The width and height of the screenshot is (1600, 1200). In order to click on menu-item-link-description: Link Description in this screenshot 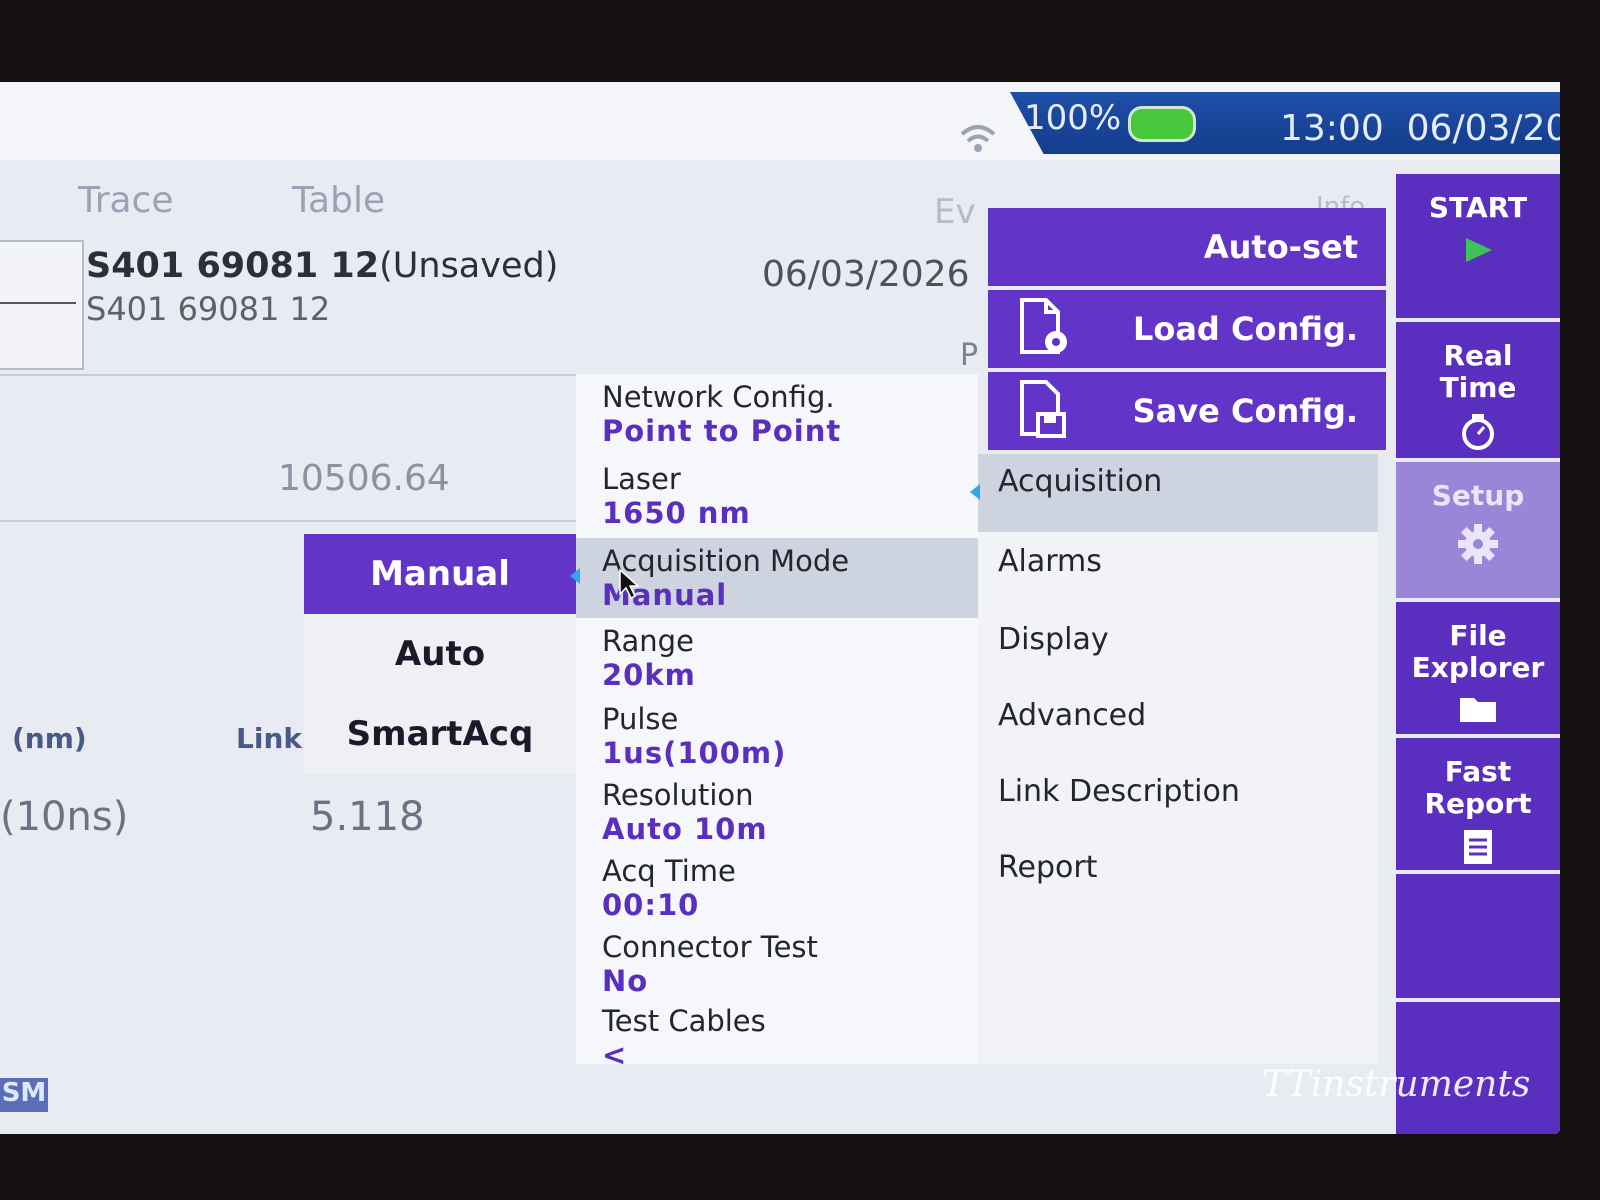, I will do `click(1178, 803)`.